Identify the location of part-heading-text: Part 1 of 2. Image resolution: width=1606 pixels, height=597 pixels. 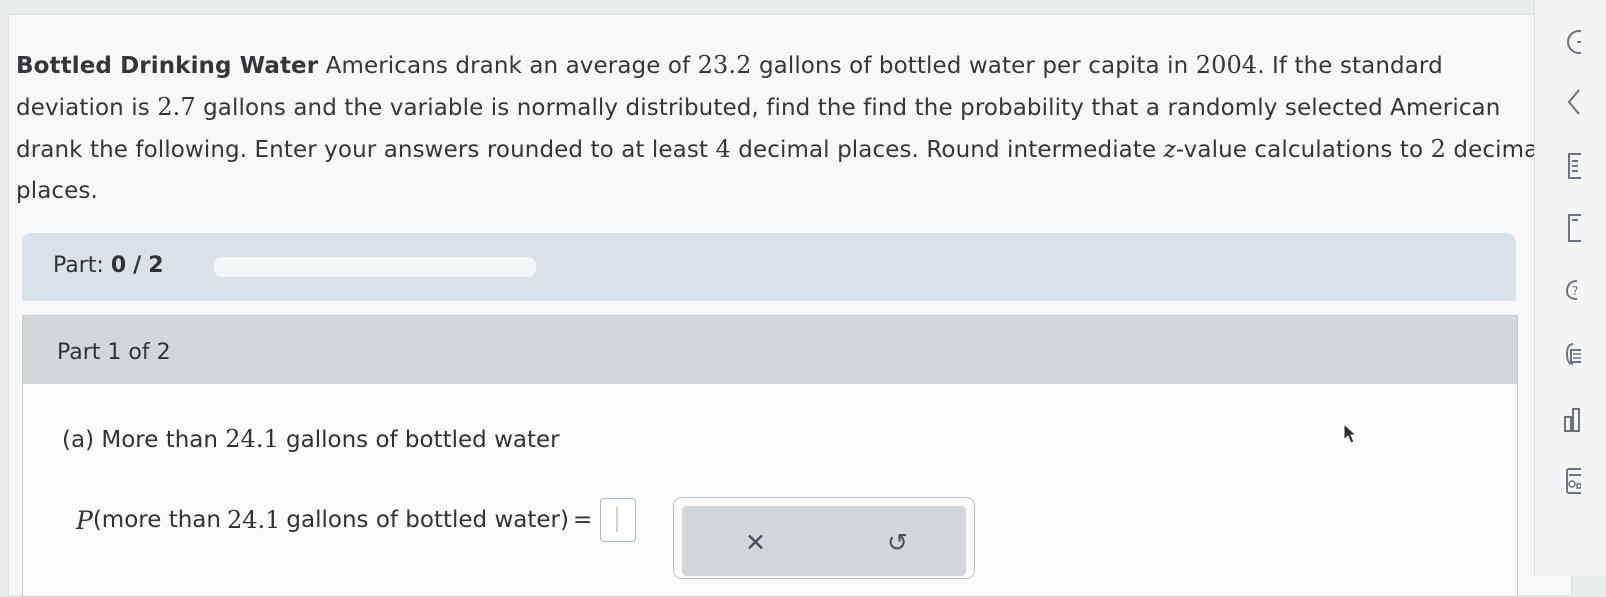
(114, 352).